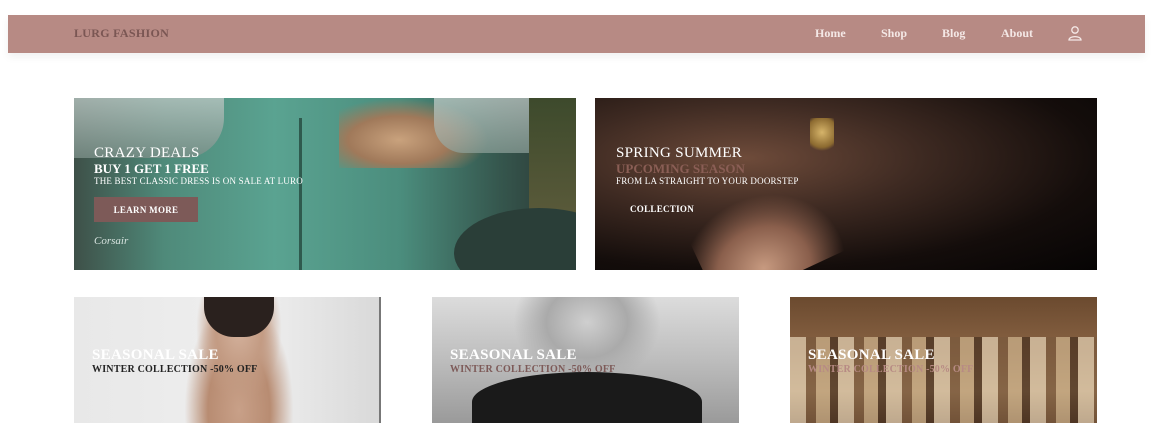 This screenshot has width=1154, height=423. Describe the element at coordinates (587, 397) in the screenshot. I see `dress-image` at that location.